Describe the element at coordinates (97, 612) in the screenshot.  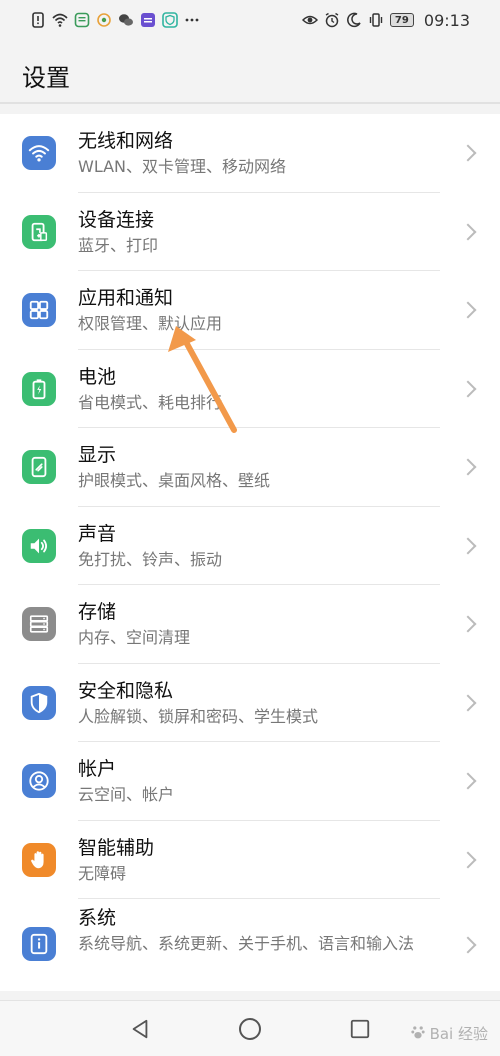
I see `settings-item-title: 存储` at that location.